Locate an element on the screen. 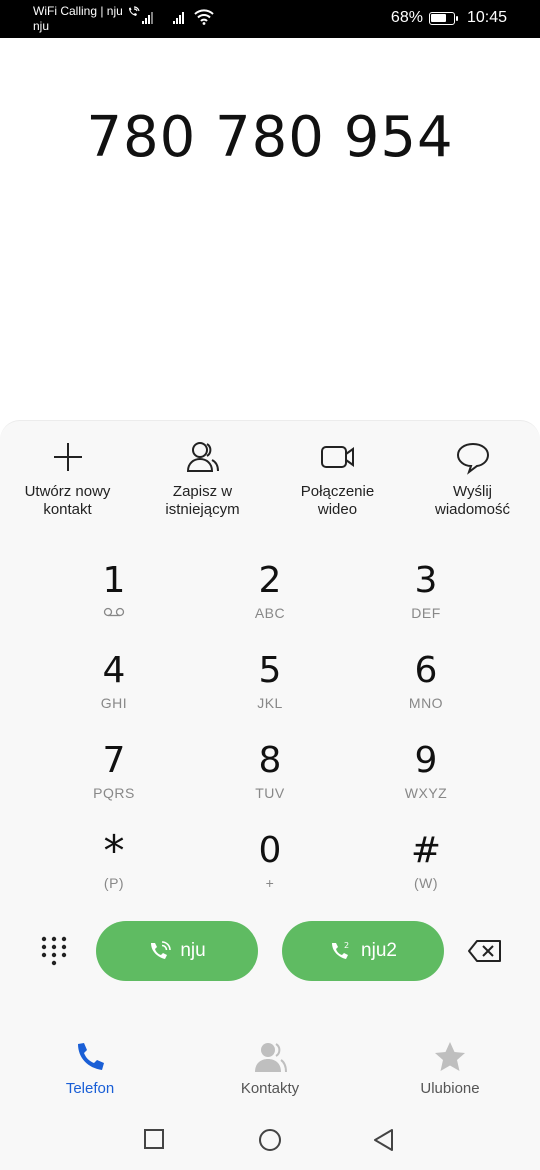  send-message-label-1: Wyślij is located at coordinates (472, 491).